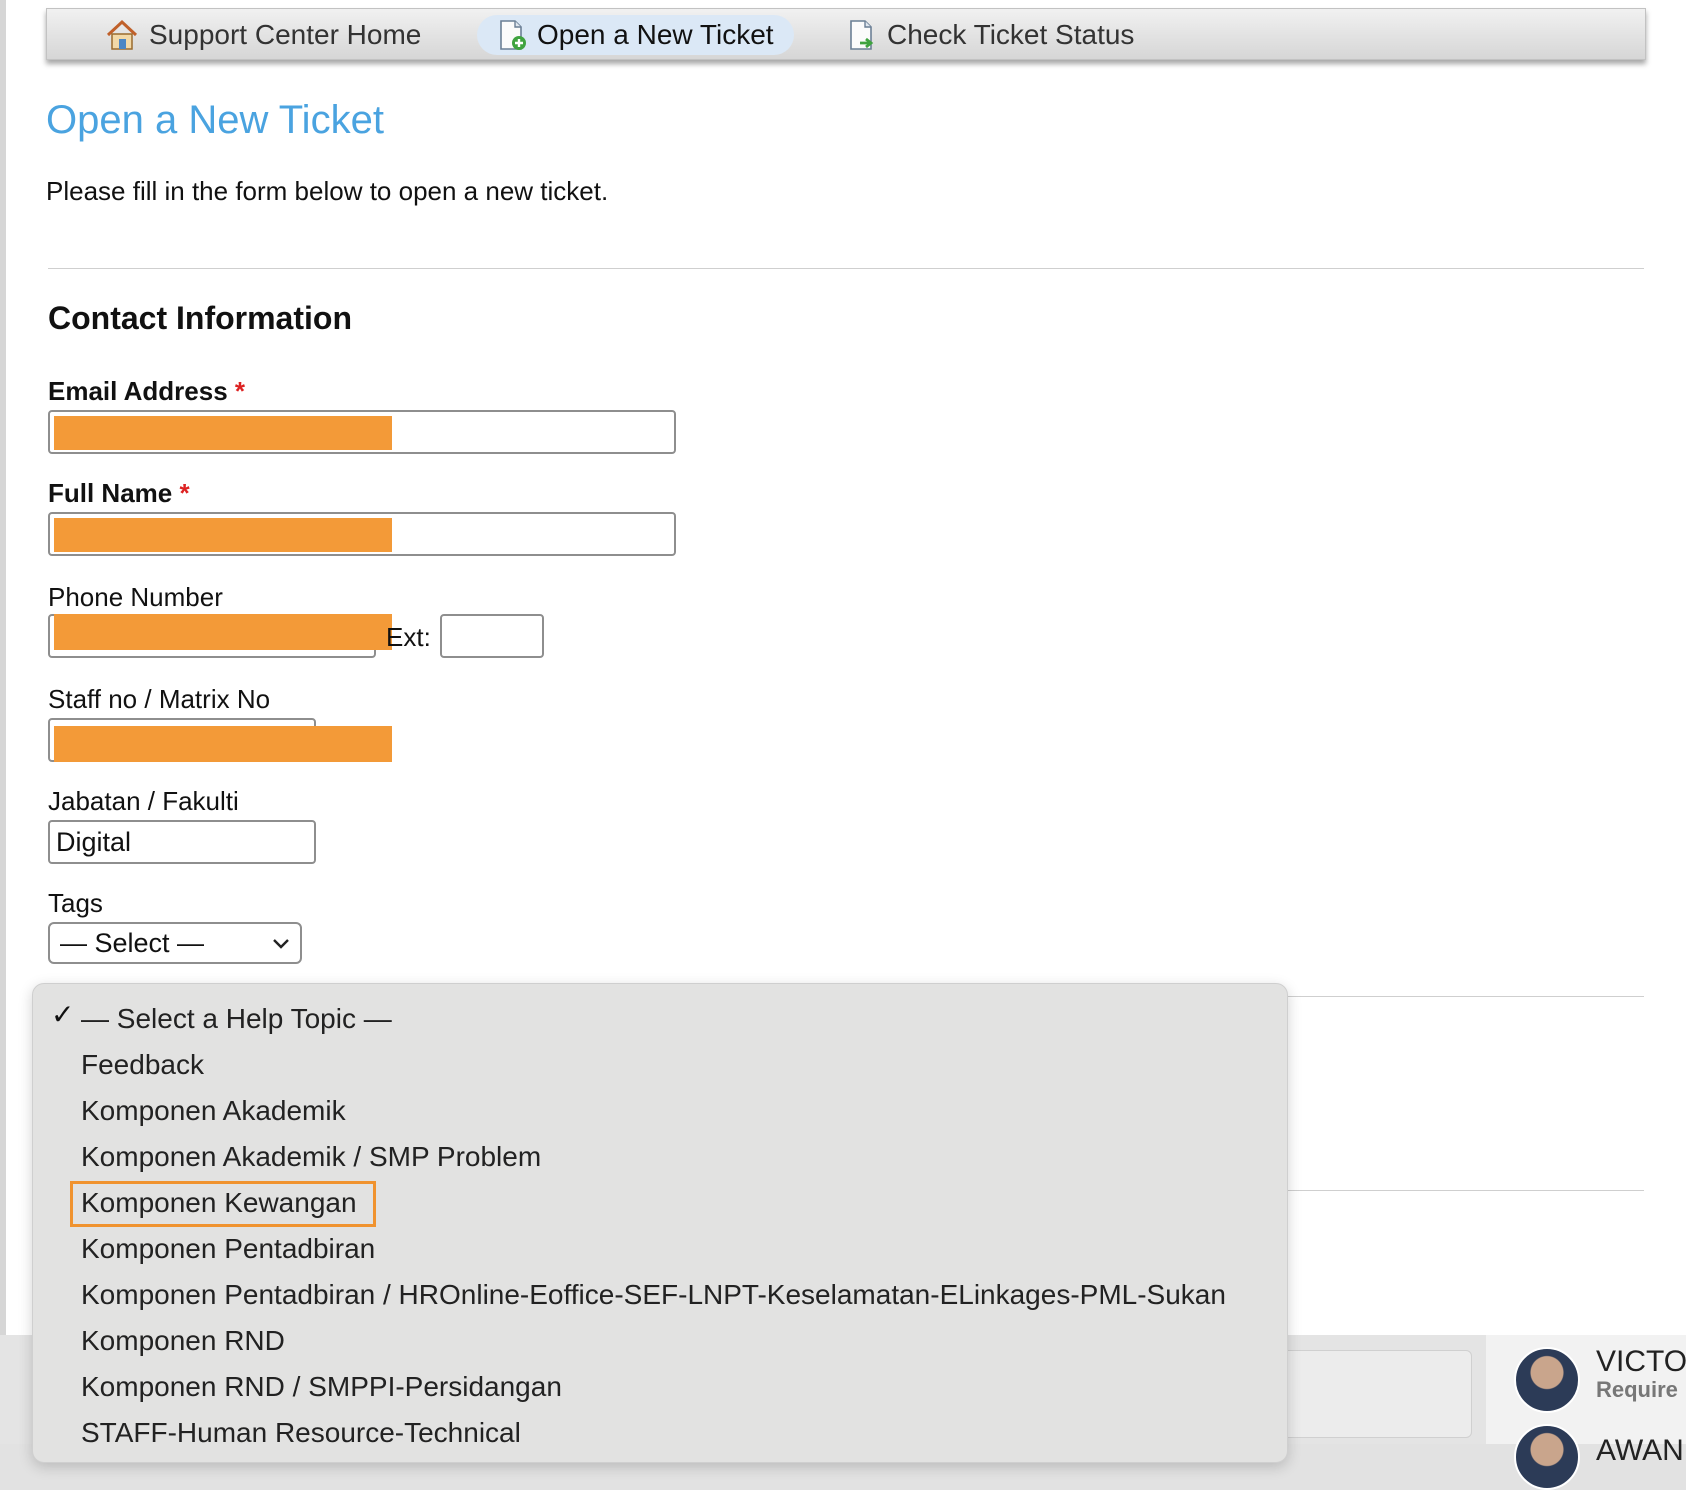  Describe the element at coordinates (110, 493) in the screenshot. I see `full-name-label-text: Full Name` at that location.